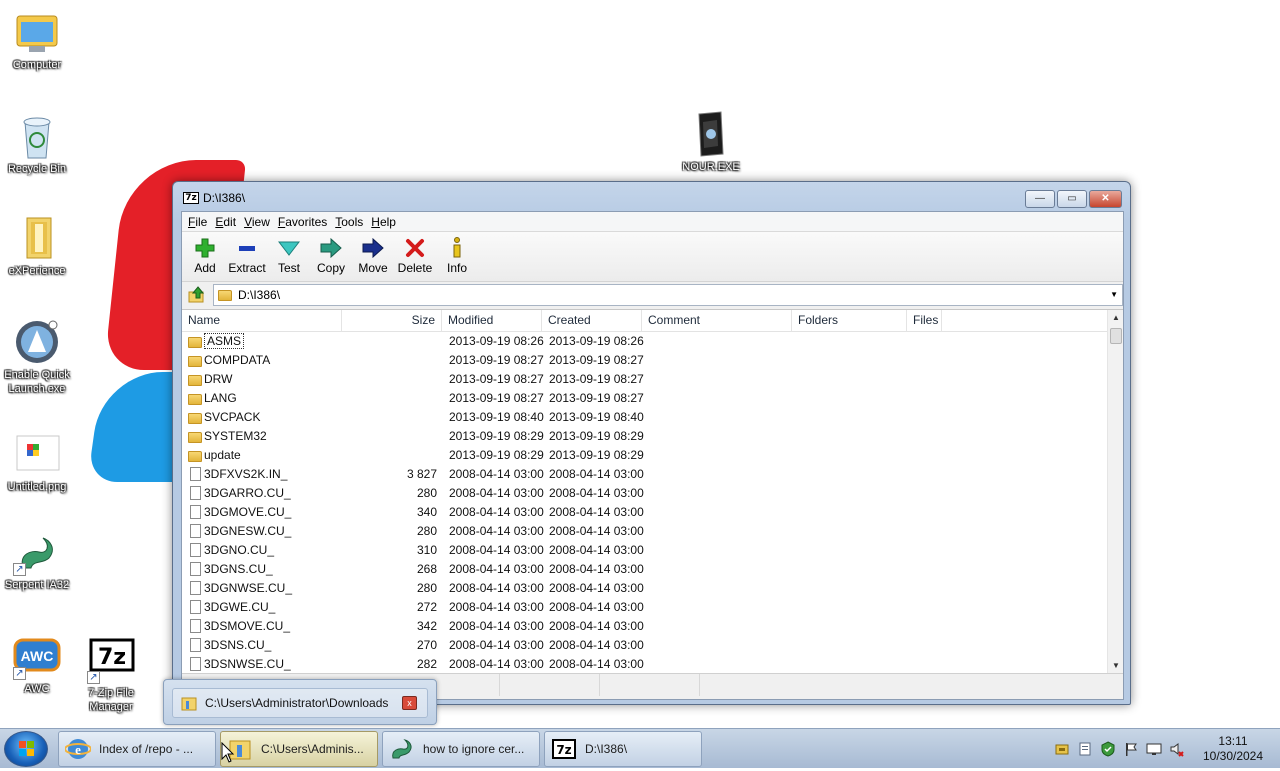 This screenshot has height=771, width=1280. I want to click on document-icon, so click(1085, 749).